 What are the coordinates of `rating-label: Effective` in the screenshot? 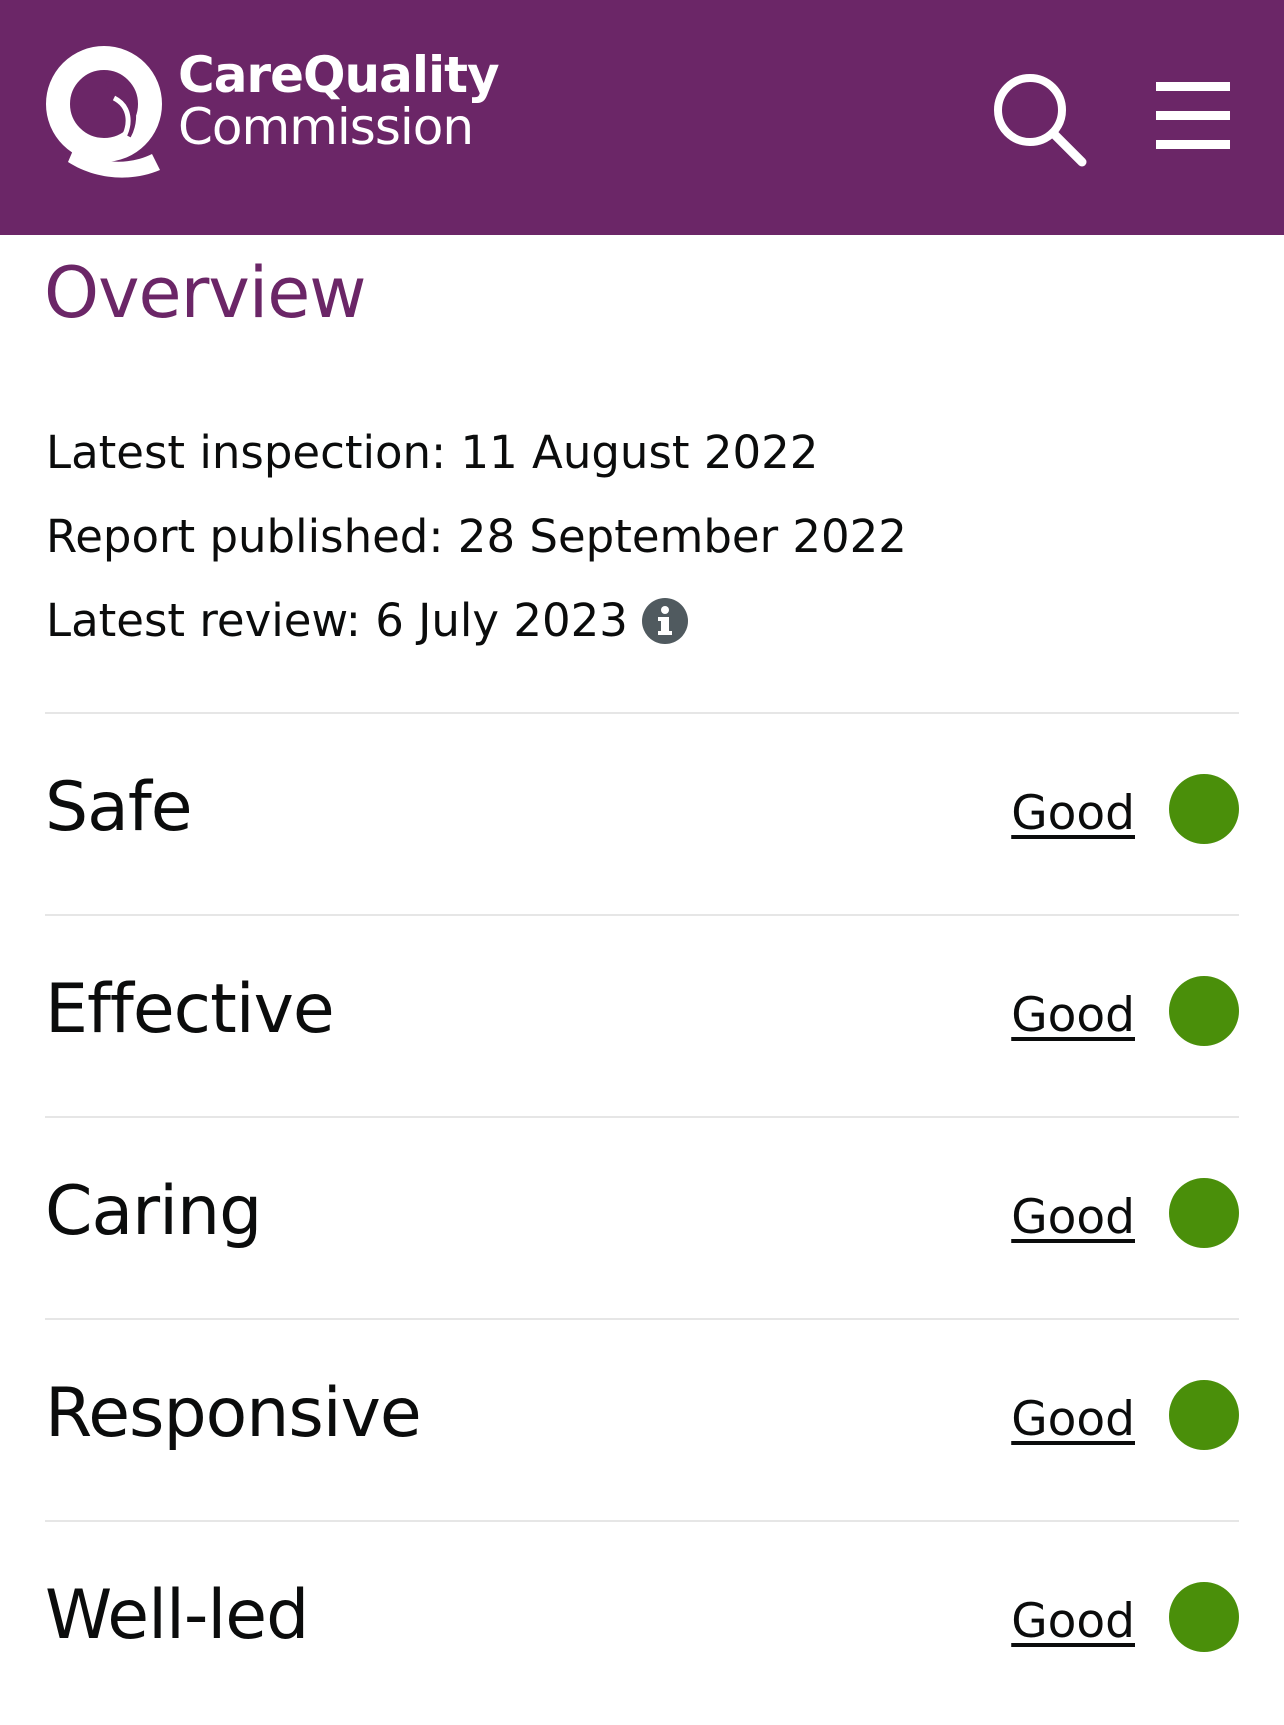 It's located at (190, 1009).